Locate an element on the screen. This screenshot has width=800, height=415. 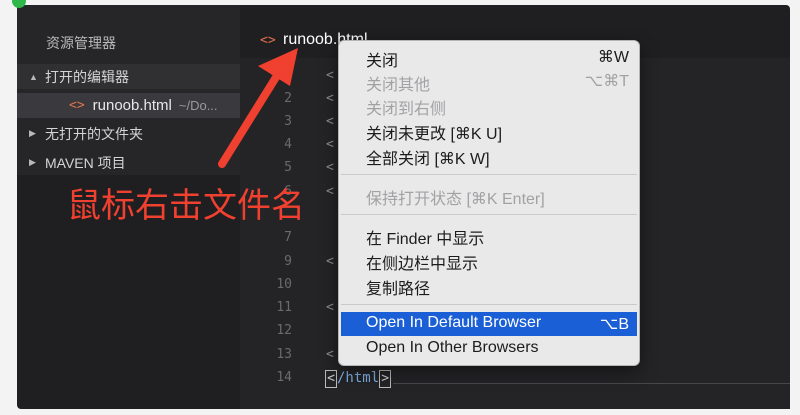
menu-item-copy-path: 复制路径 is located at coordinates (489, 285).